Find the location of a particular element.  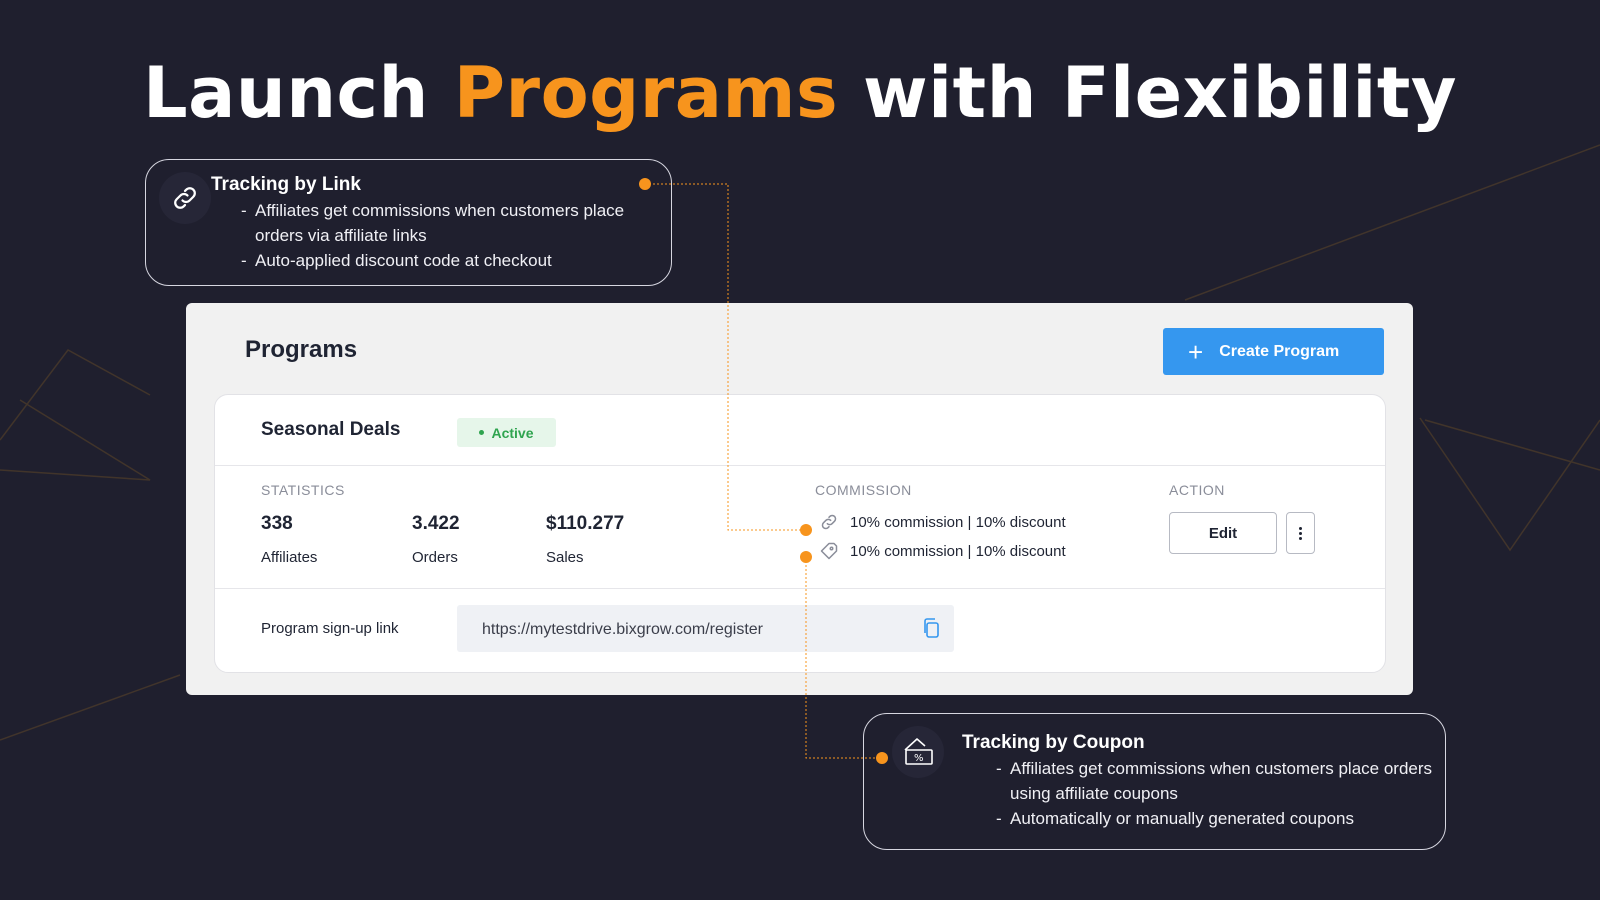

stat-affiliates-label: Affiliates is located at coordinates (289, 557).